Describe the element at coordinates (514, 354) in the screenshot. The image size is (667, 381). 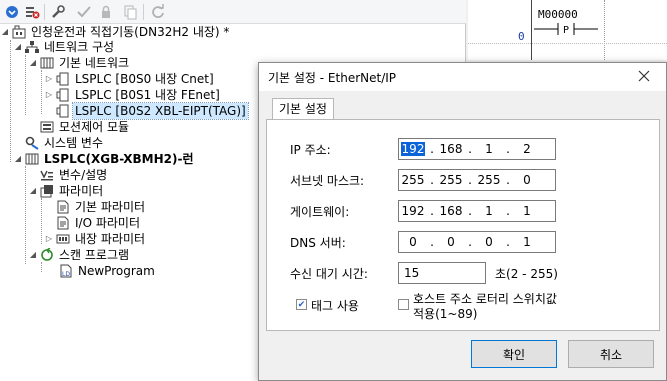
I see `ok-button: 확인` at that location.